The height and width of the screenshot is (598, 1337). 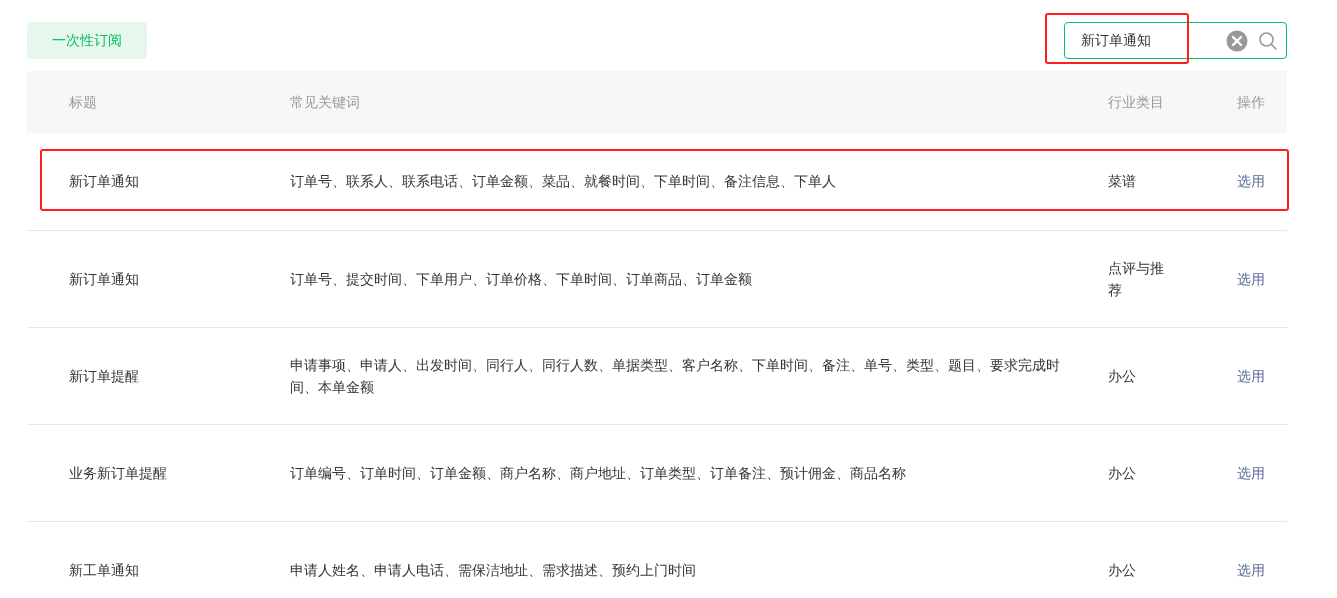 What do you see at coordinates (1148, 40) in the screenshot?
I see `search-field: 新订单通知` at bounding box center [1148, 40].